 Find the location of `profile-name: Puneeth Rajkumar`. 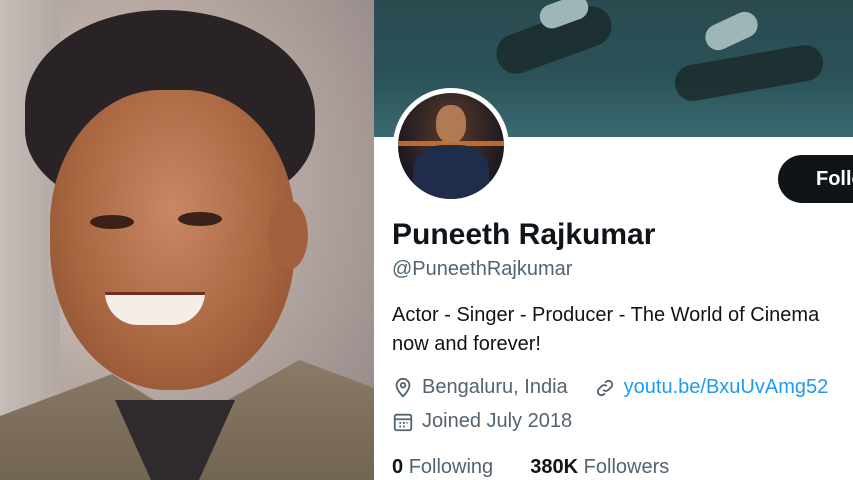

profile-name: Puneeth Rajkumar is located at coordinates (524, 234).